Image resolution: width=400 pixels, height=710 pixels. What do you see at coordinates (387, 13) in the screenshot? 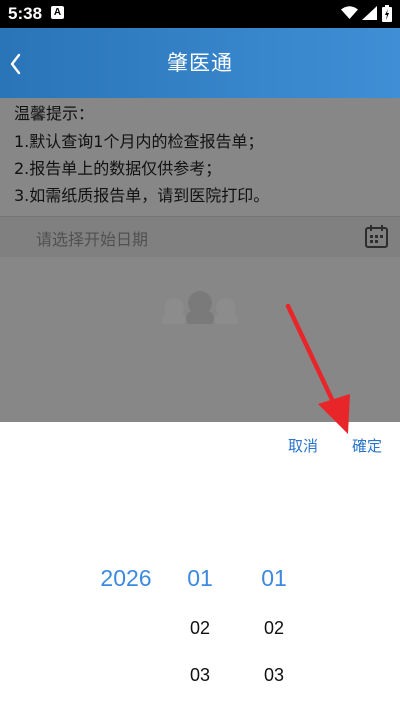
I see `battery-charging-icon` at bounding box center [387, 13].